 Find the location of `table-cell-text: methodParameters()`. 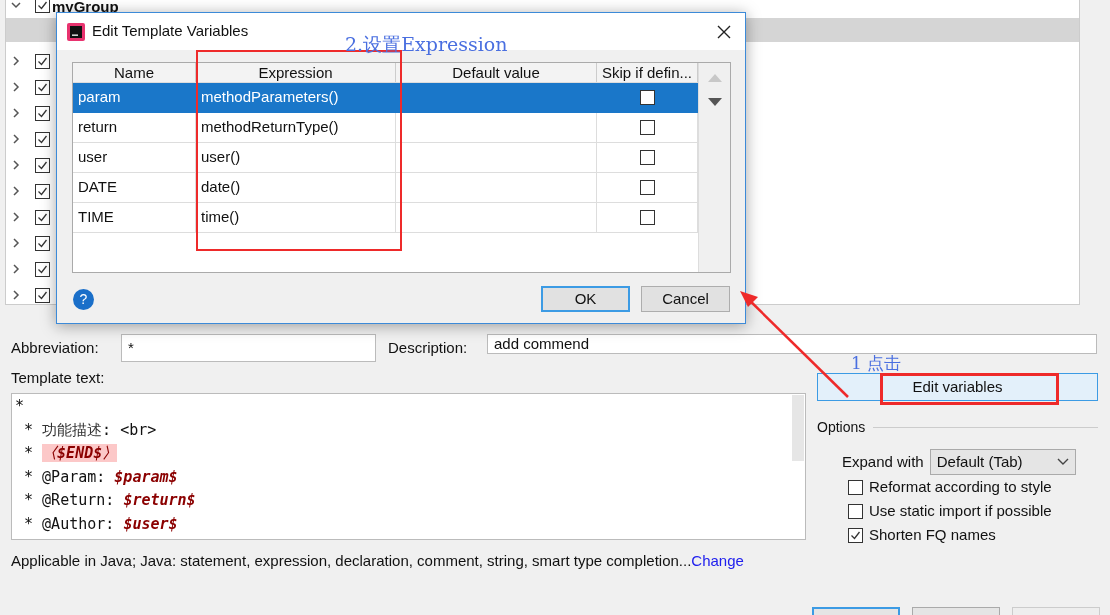

table-cell-text: methodParameters() is located at coordinates (270, 97).